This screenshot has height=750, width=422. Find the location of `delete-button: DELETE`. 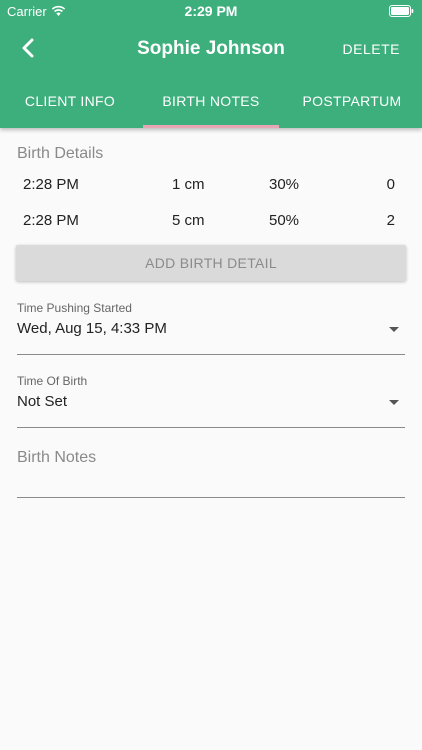

delete-button: DELETE is located at coordinates (371, 49).